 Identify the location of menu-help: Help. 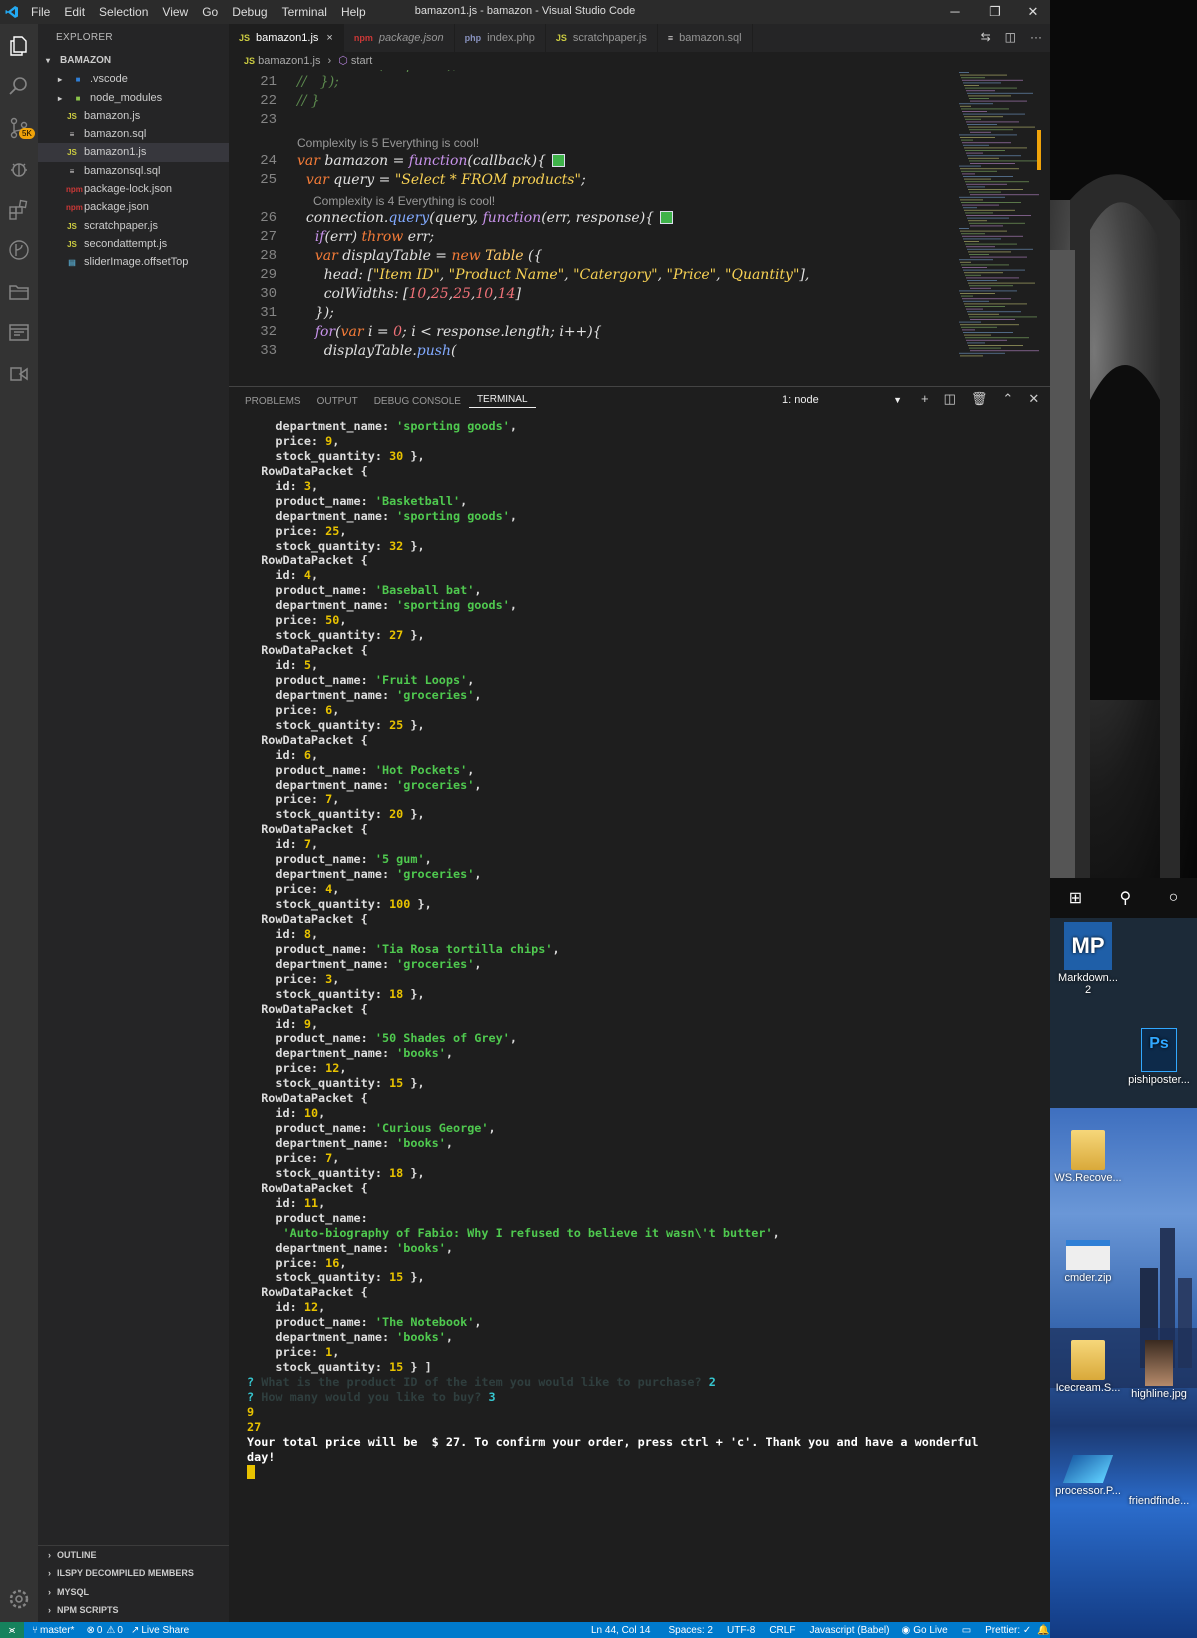
(353, 12).